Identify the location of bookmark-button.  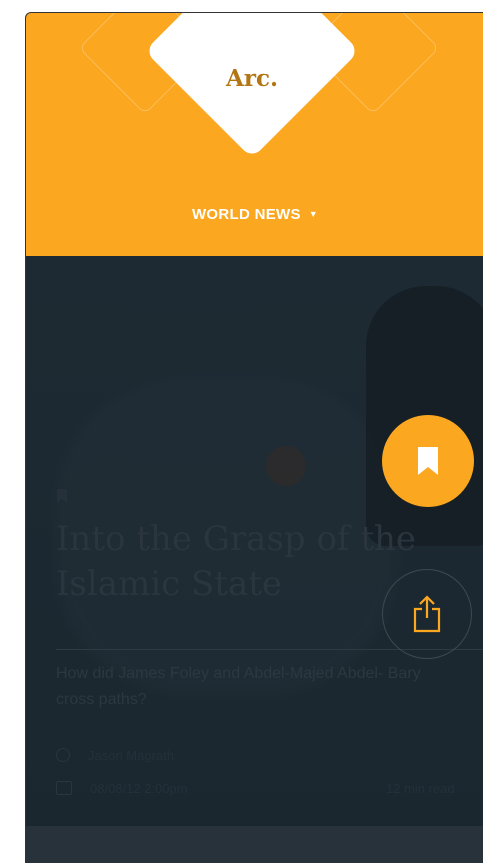
(428, 461).